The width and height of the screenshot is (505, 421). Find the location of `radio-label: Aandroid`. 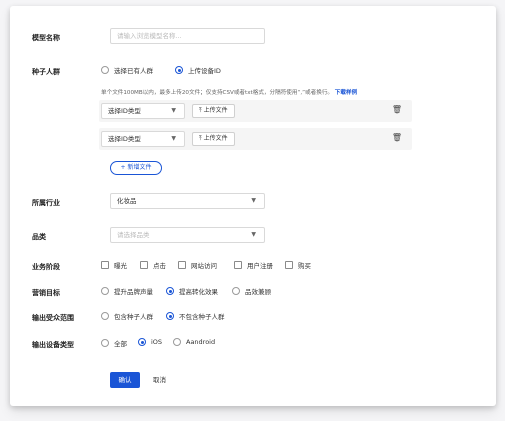

radio-label: Aandroid is located at coordinates (201, 342).